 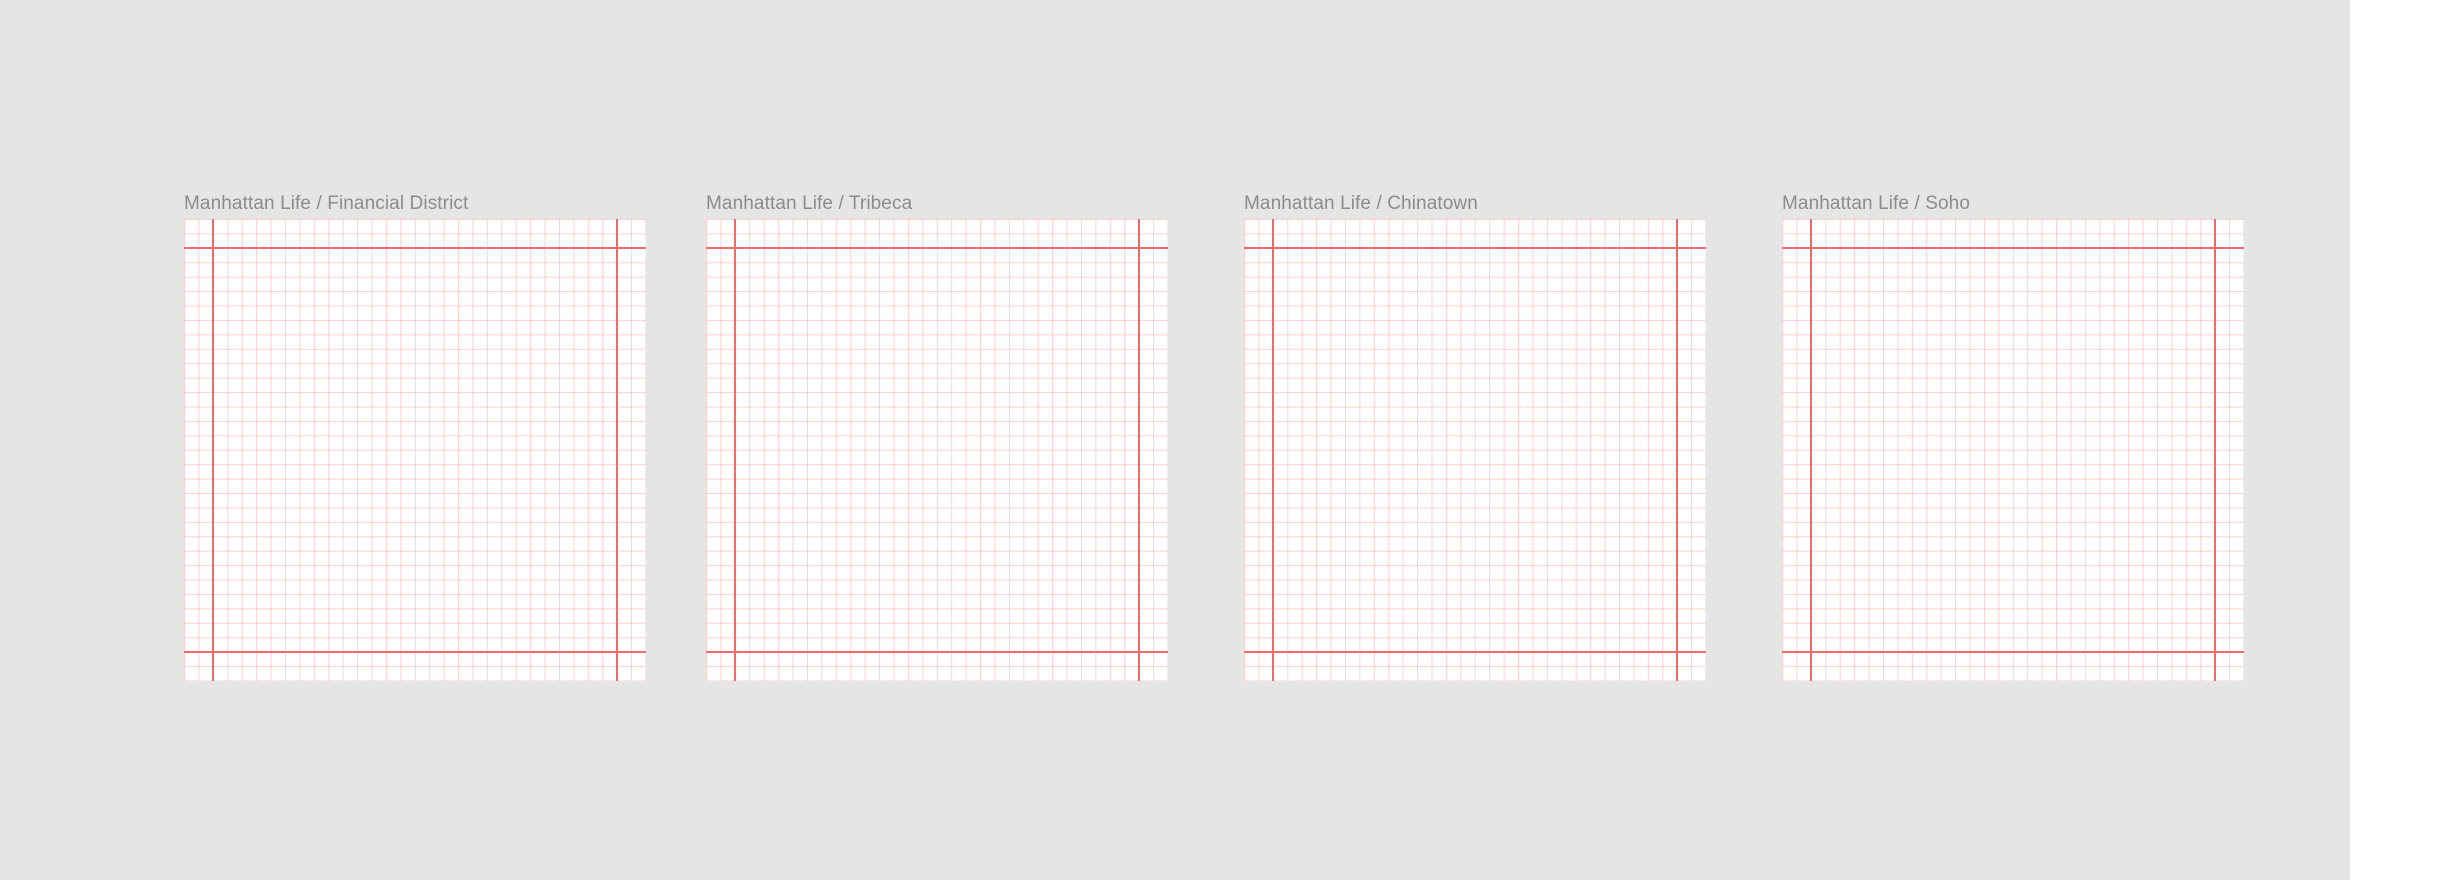 What do you see at coordinates (2395, 440) in the screenshot?
I see `right-panel-edge` at bounding box center [2395, 440].